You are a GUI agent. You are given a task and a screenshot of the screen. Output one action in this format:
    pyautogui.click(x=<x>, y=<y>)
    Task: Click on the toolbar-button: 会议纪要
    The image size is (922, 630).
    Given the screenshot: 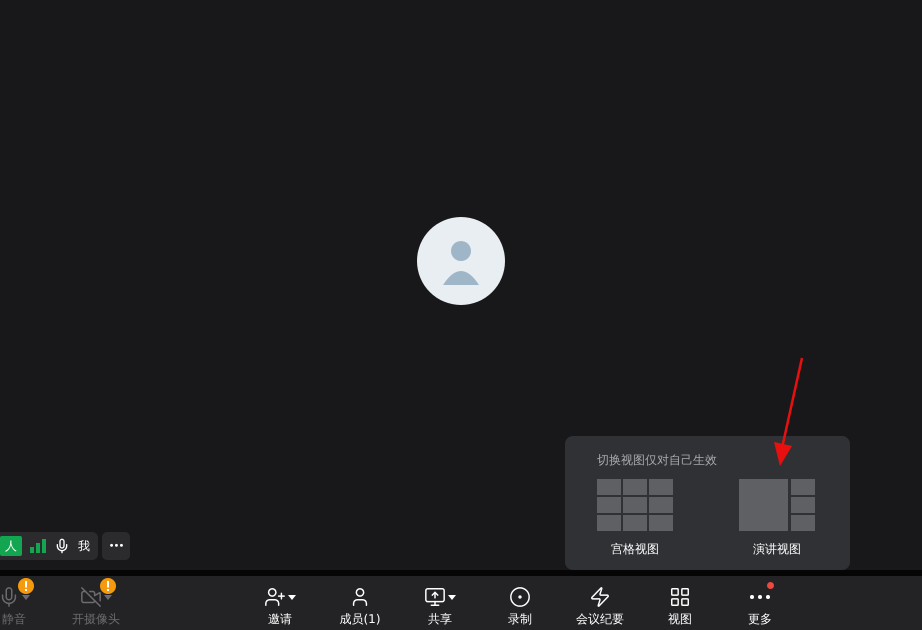 What is the action you would take?
    pyautogui.click(x=600, y=603)
    